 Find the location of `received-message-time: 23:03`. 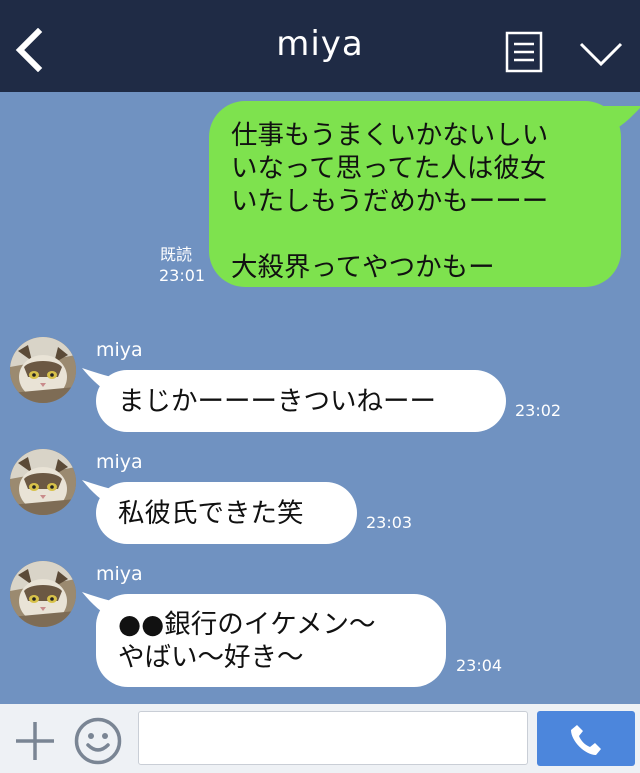

received-message-time: 23:03 is located at coordinates (389, 522).